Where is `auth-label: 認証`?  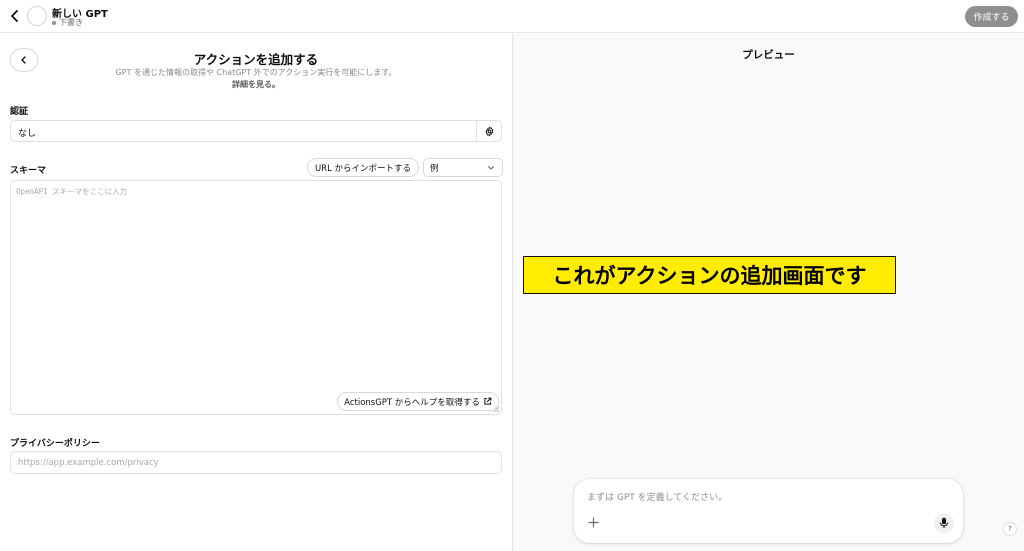
auth-label: 認証 is located at coordinates (19, 112).